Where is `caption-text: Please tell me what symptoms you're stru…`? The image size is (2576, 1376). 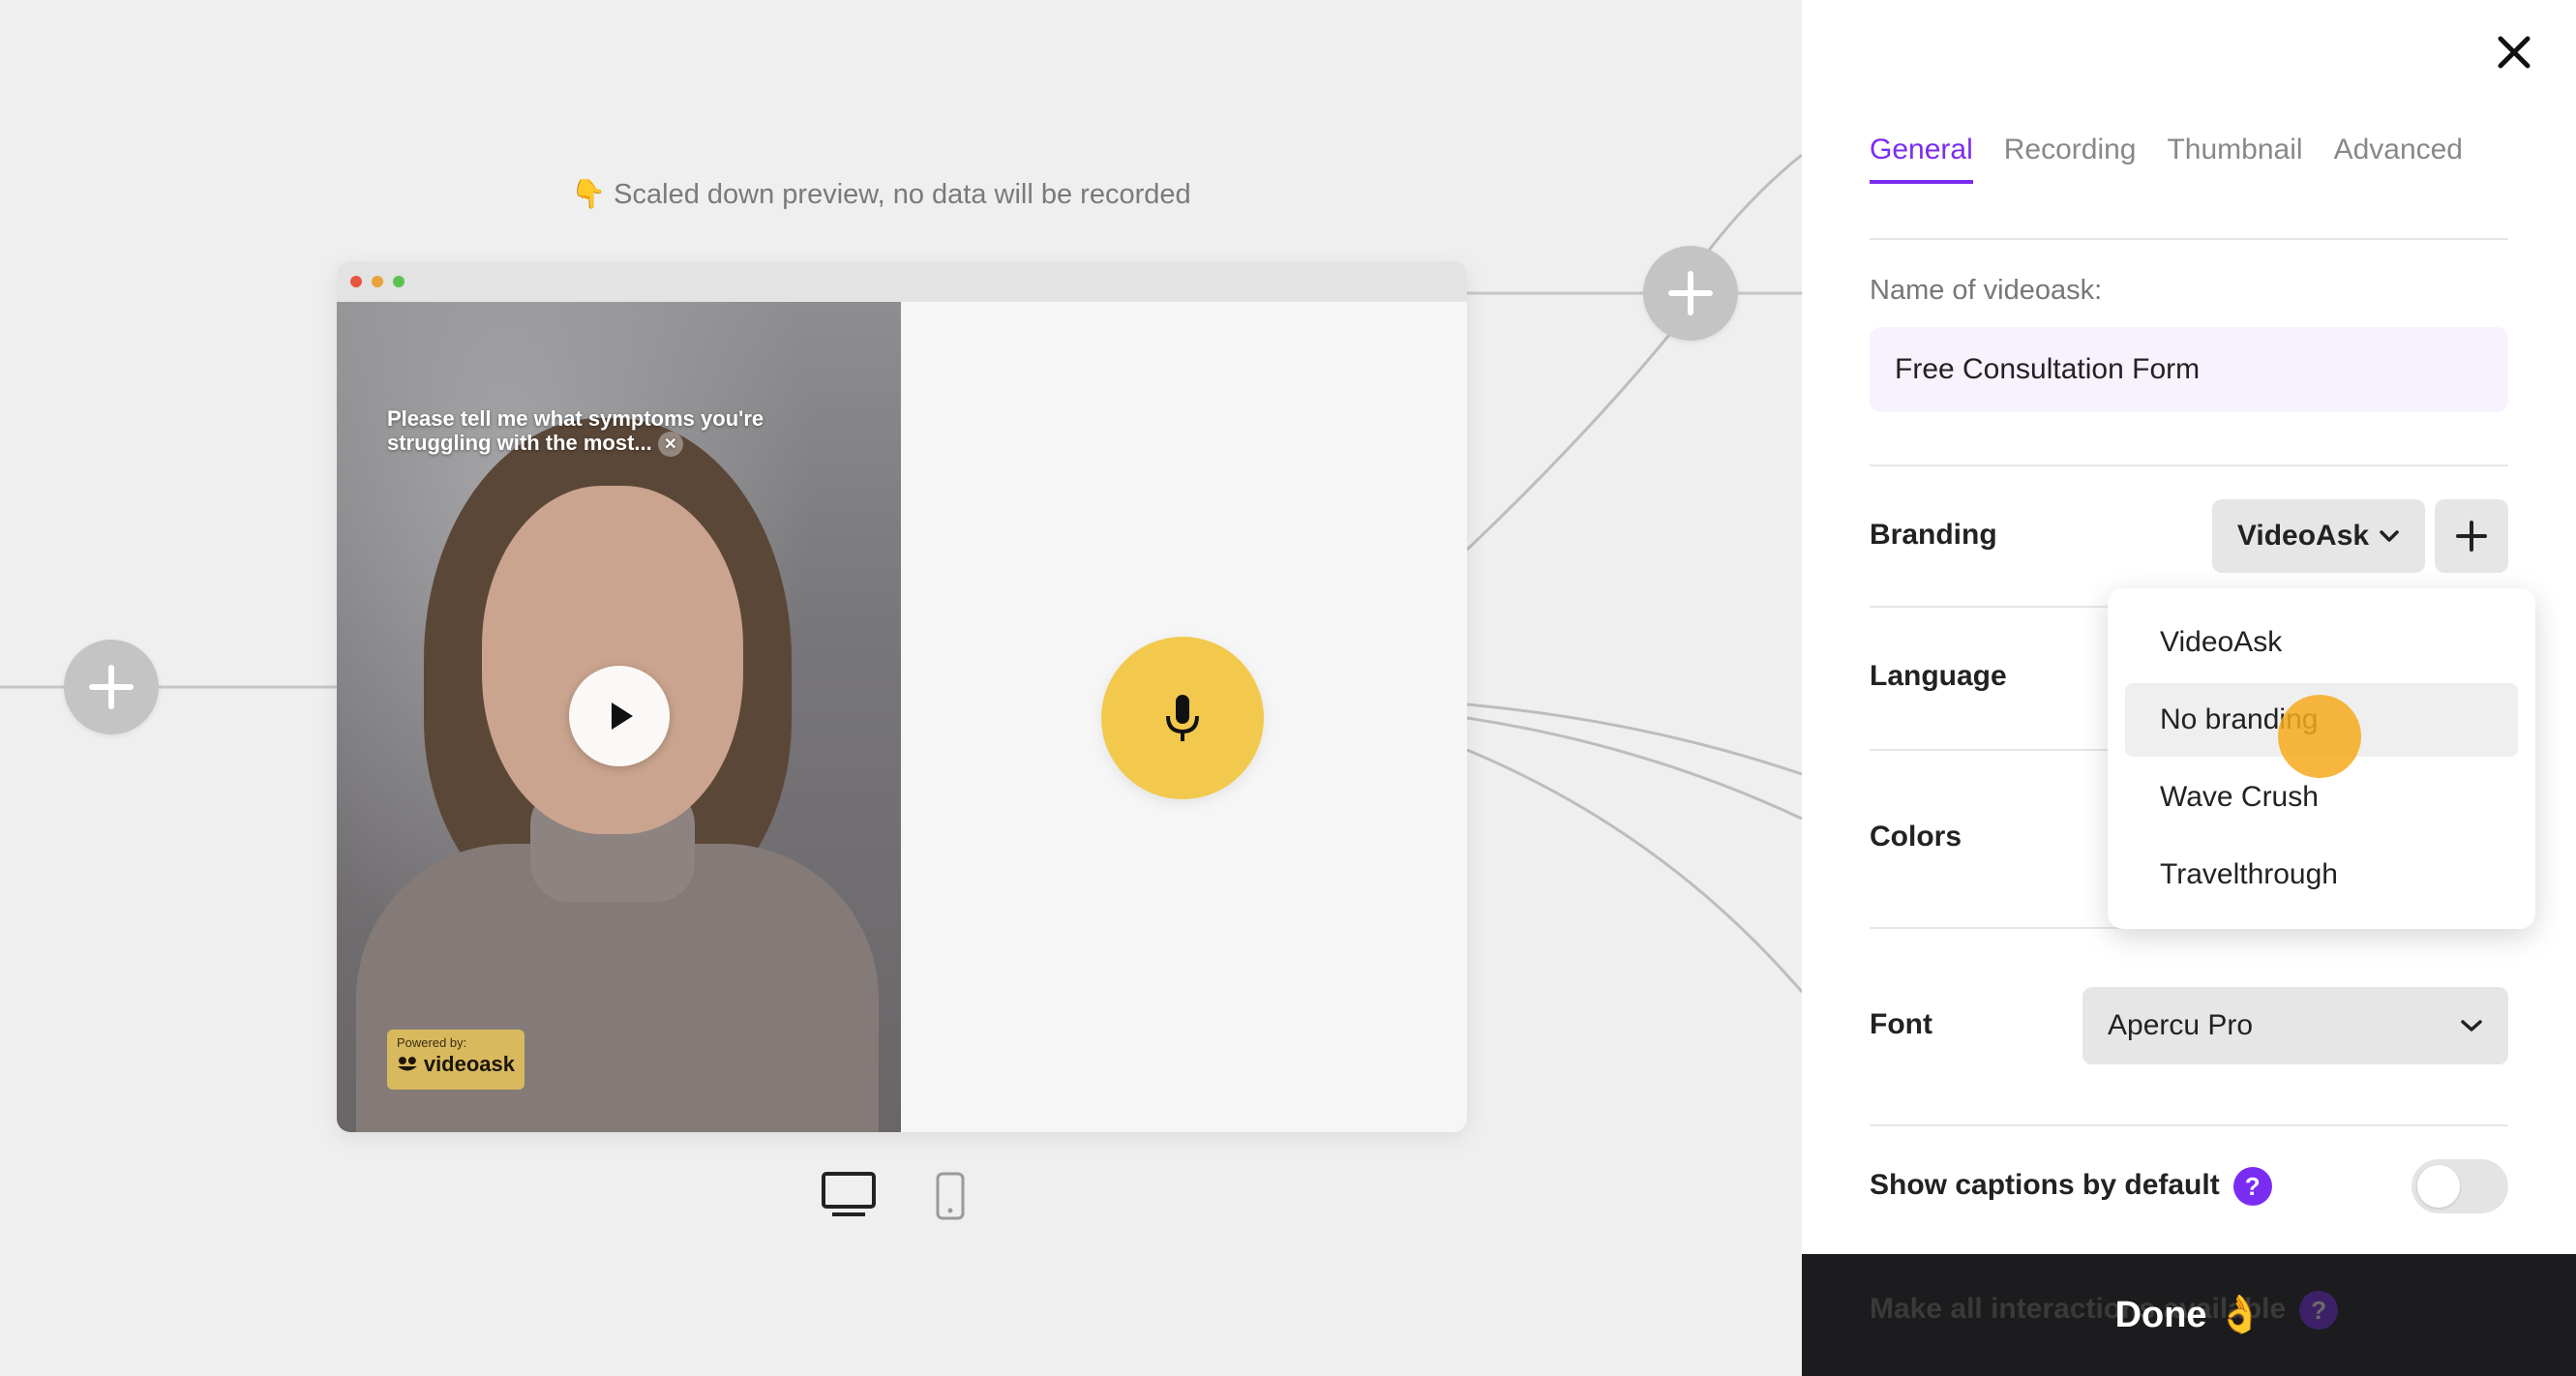 caption-text: Please tell me what symptoms you're stru… is located at coordinates (575, 430).